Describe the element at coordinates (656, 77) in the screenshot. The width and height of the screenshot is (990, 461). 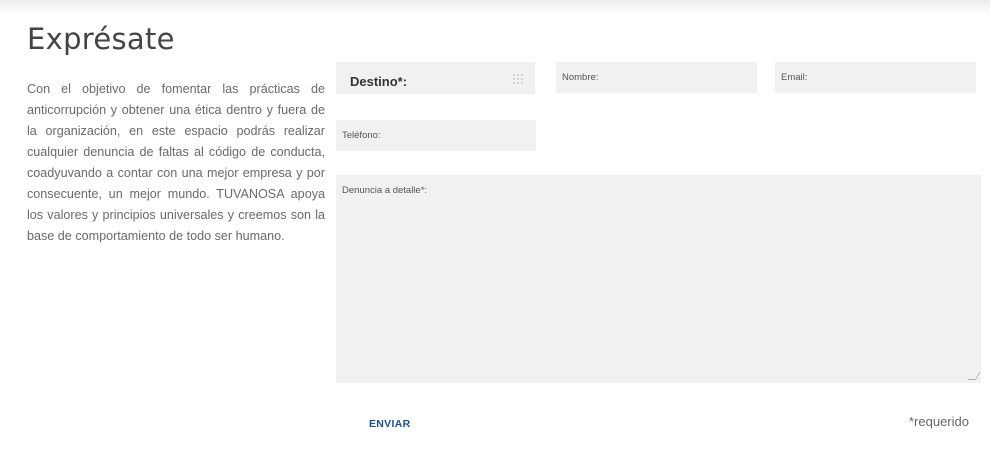
I see `nombre-field: Nombre:` at that location.